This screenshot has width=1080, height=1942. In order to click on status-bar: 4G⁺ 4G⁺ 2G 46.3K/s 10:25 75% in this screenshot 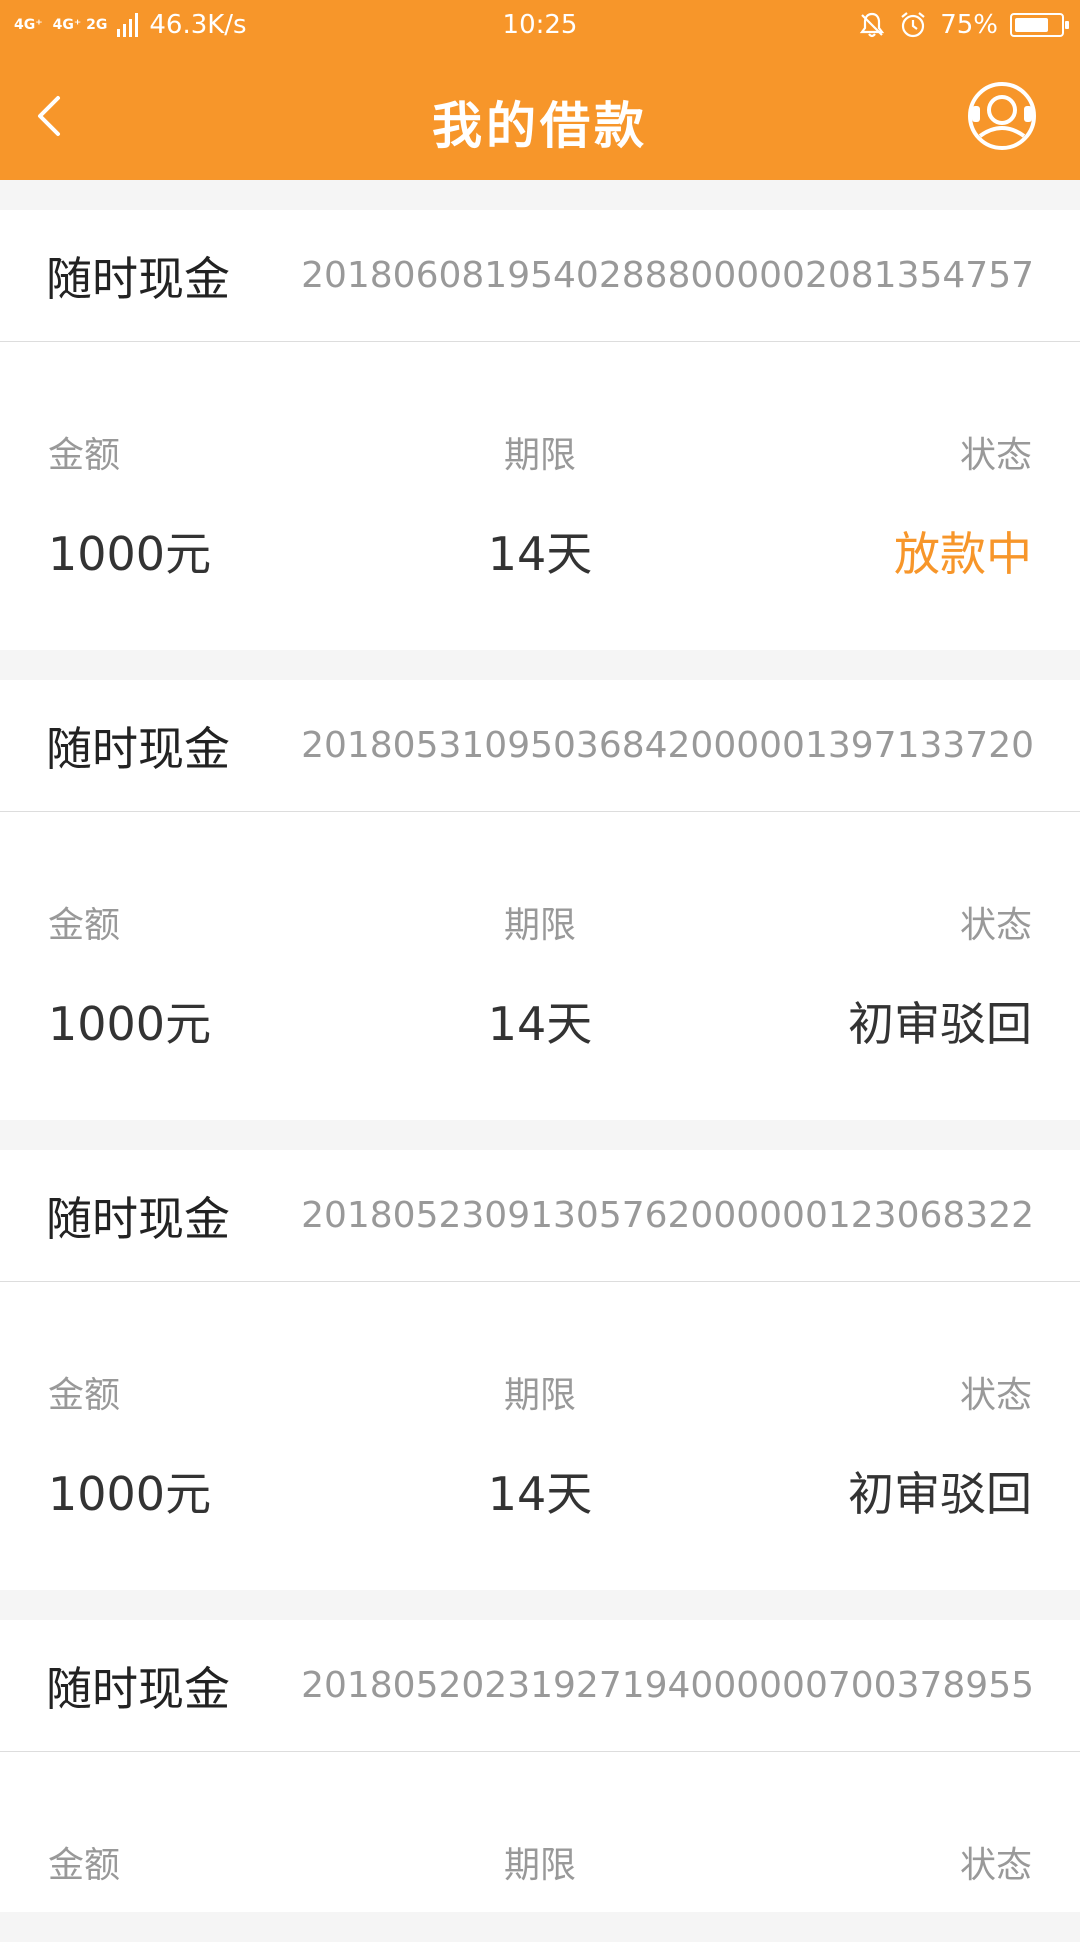, I will do `click(540, 28)`.